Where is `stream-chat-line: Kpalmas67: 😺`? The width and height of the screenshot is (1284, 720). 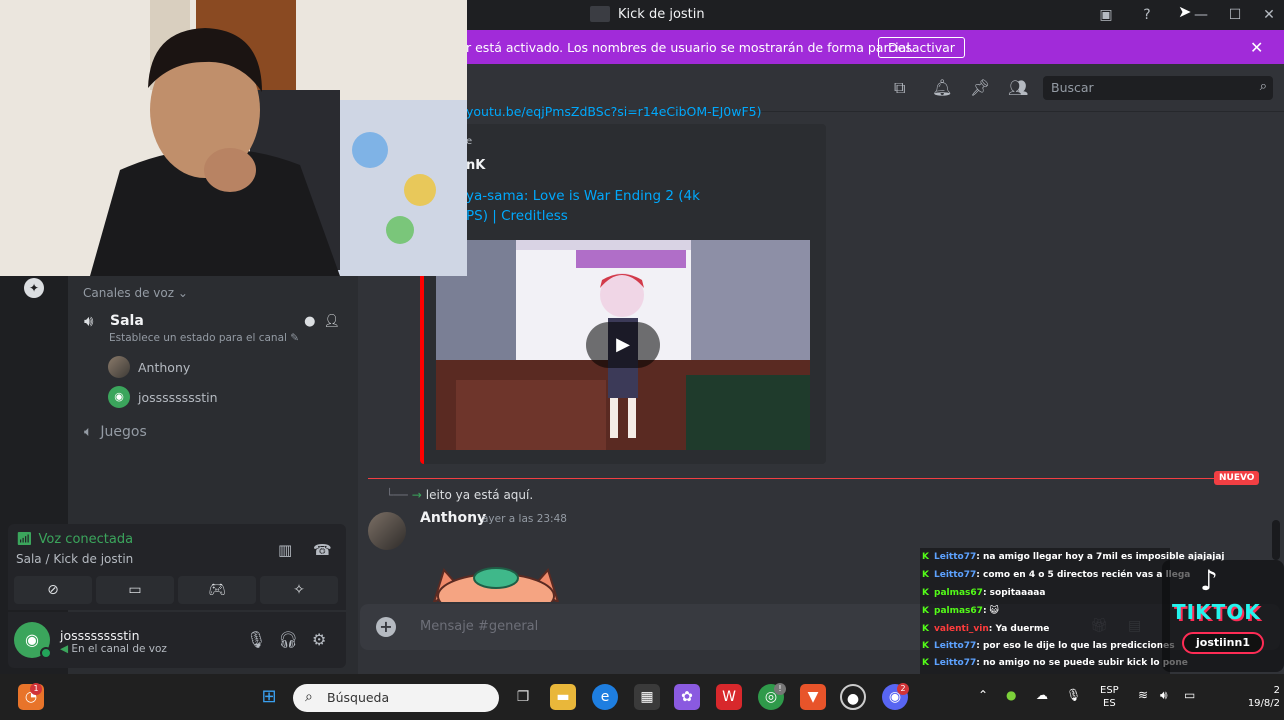
stream-chat-line: Kpalmas67: 😺 is located at coordinates (960, 611).